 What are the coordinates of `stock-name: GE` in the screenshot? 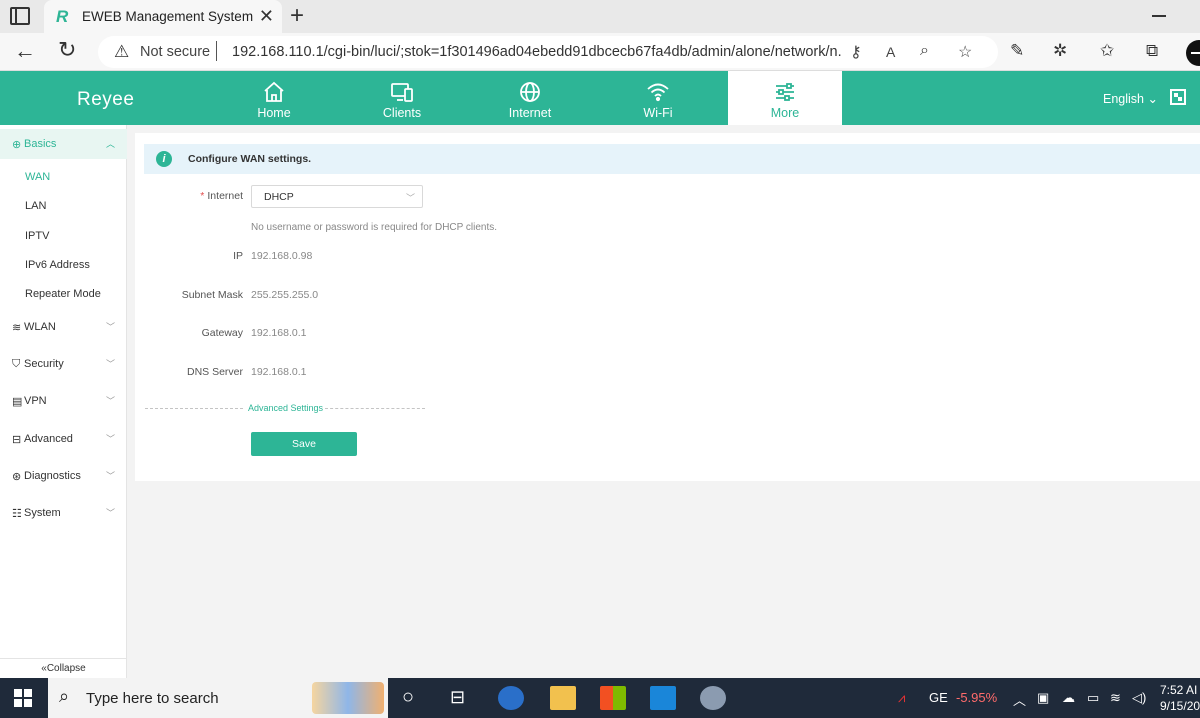 It's located at (938, 697).